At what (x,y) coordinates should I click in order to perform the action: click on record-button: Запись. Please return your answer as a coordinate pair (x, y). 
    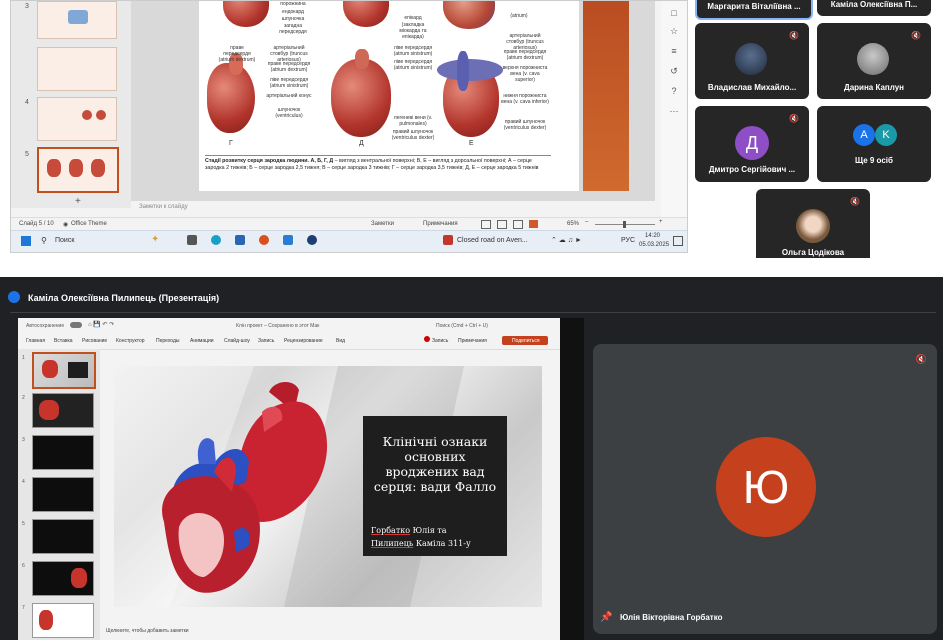
    Looking at the image, I should click on (440, 341).